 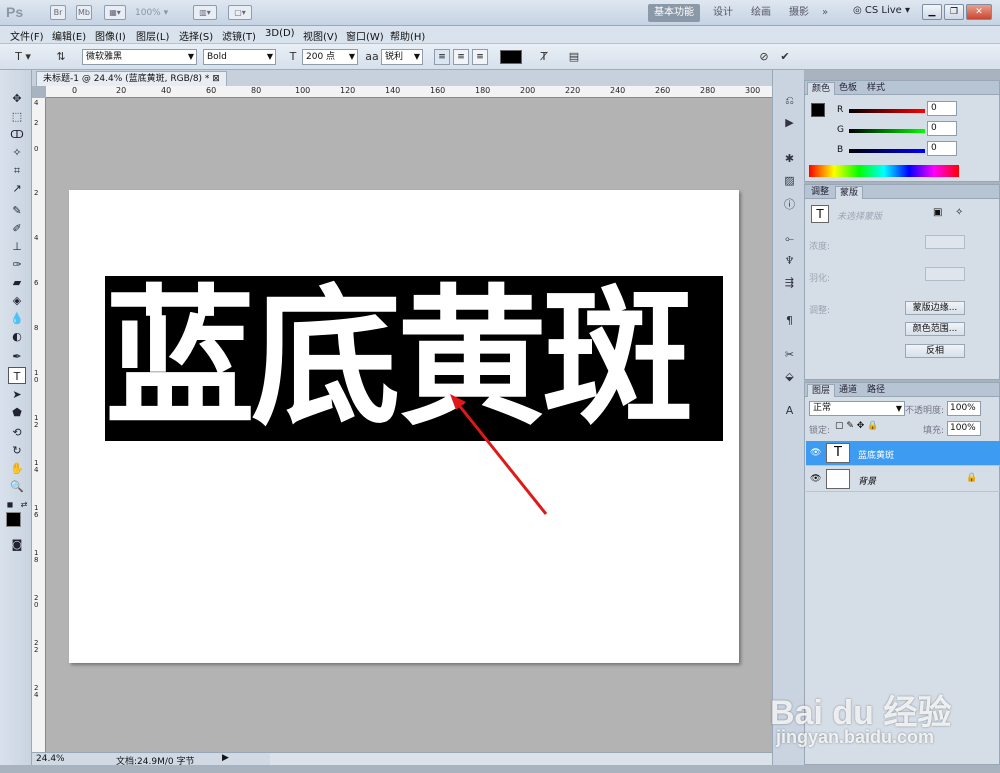 I want to click on text-color-swatch, so click(x=511, y=57).